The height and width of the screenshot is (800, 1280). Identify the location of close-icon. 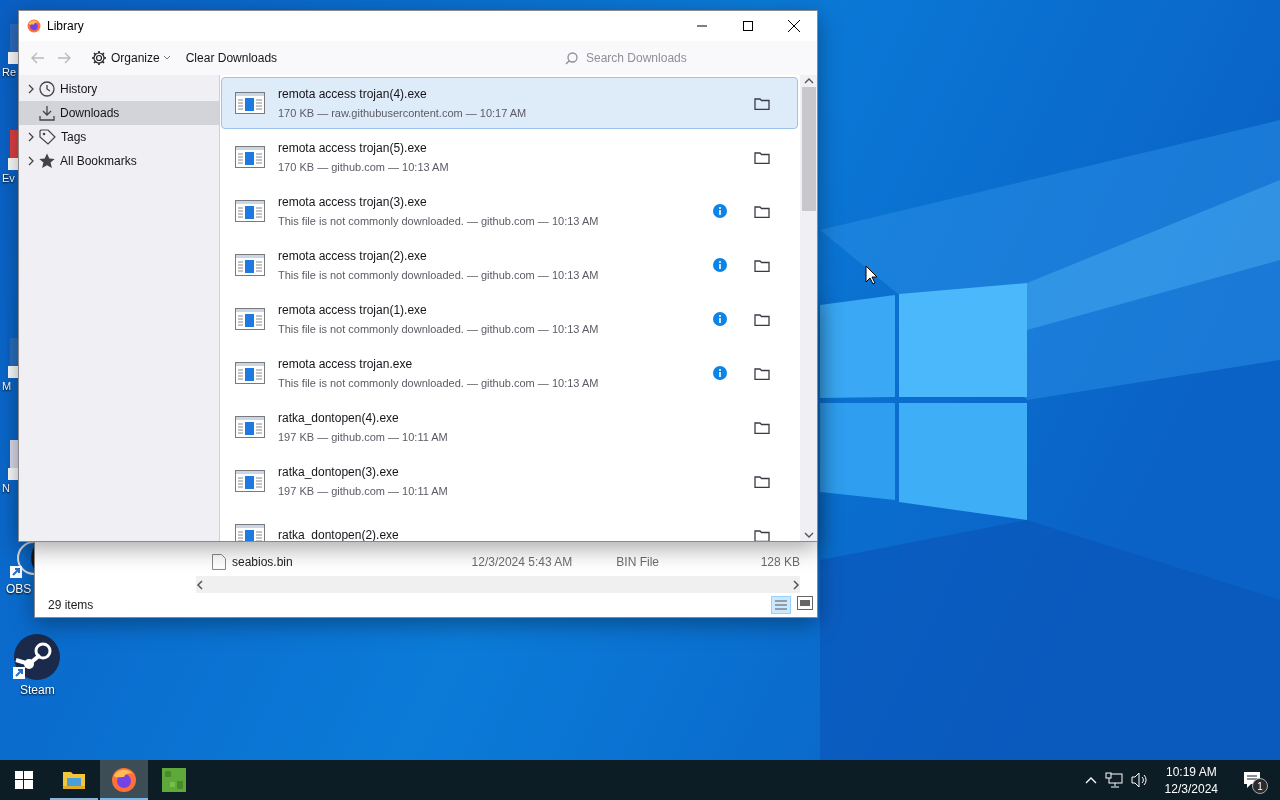
(794, 26).